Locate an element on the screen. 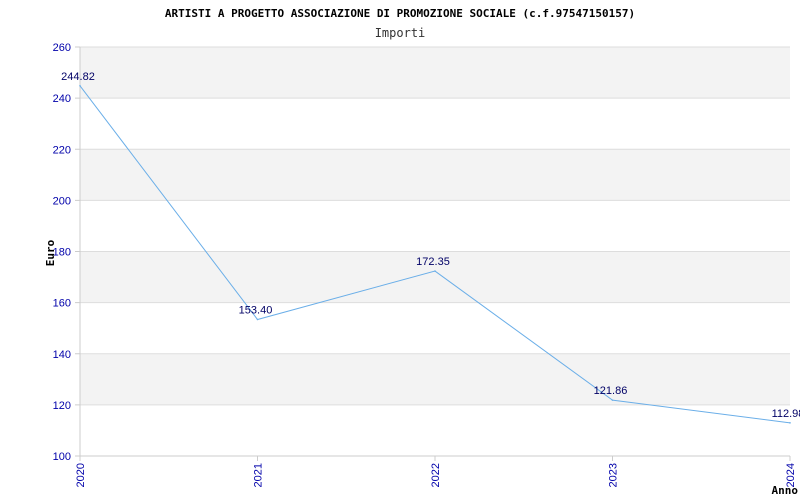  y-tick-label: 100 is located at coordinates (62, 457).